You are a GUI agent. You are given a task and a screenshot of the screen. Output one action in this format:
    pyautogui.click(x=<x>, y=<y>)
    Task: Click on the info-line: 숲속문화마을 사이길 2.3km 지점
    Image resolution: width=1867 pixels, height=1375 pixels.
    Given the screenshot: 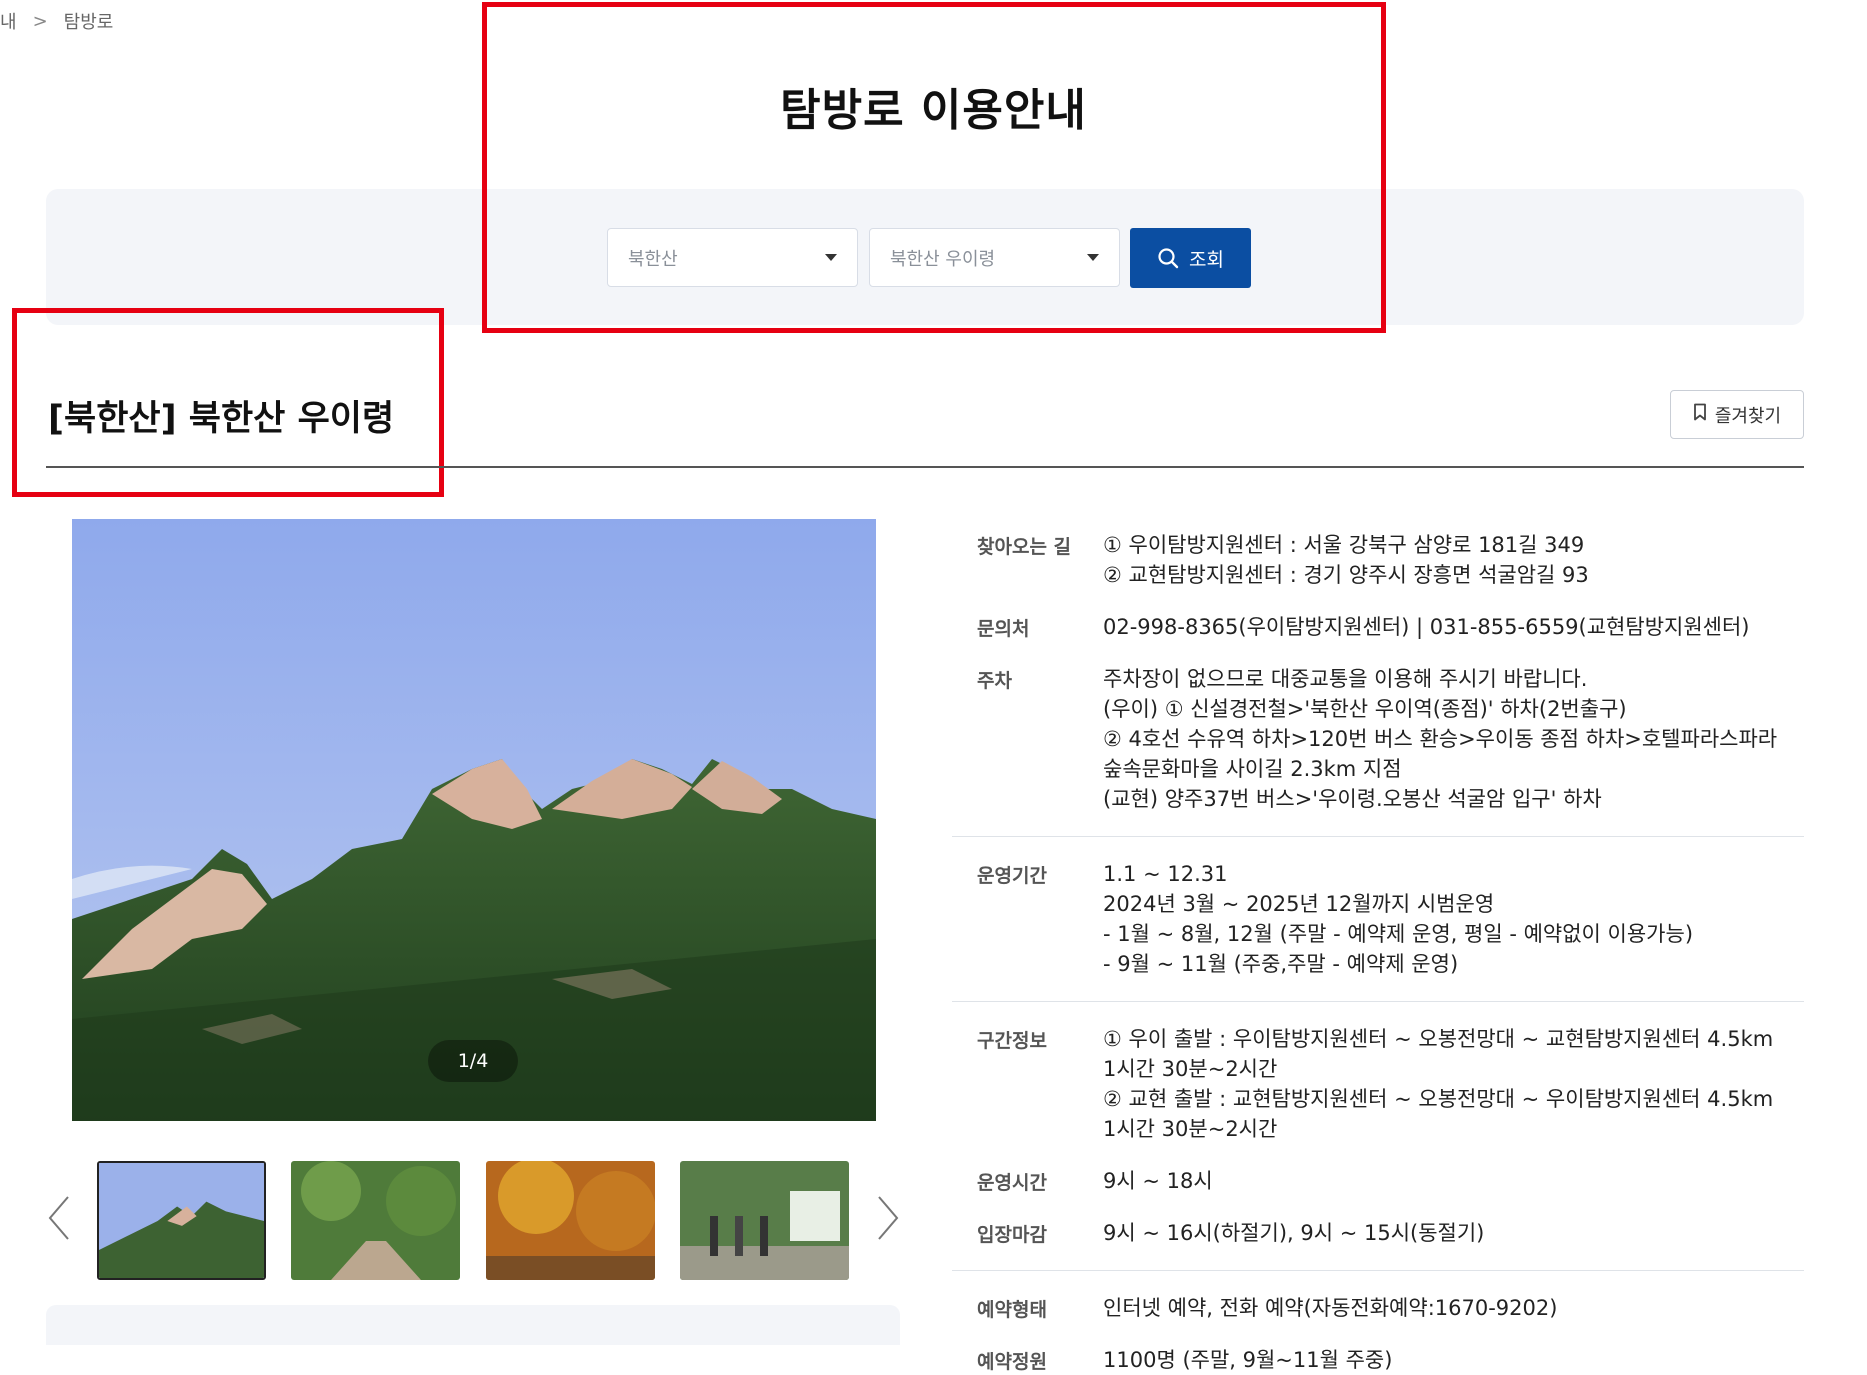 What is the action you would take?
    pyautogui.click(x=1252, y=769)
    